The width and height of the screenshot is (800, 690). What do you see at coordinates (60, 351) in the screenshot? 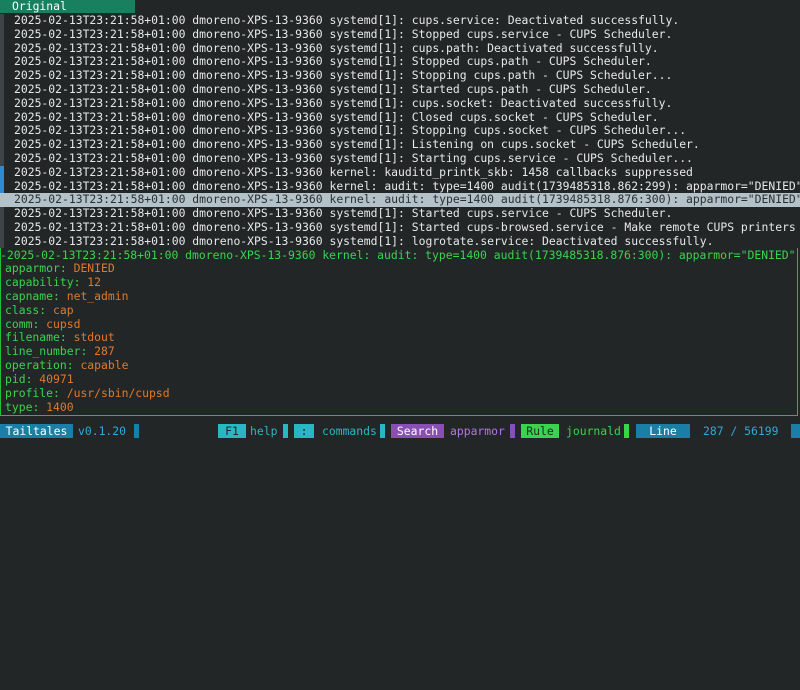
I see `detail-field-line-number: line_number: 287` at bounding box center [60, 351].